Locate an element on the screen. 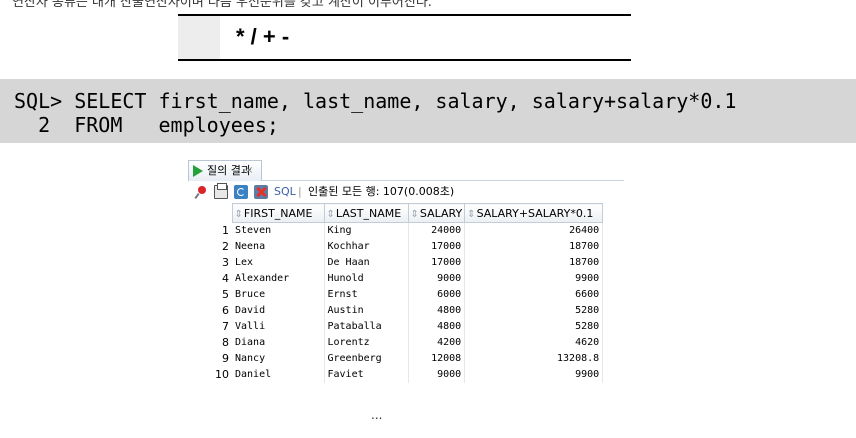  cell-last-name: Faviet is located at coordinates (366, 374).